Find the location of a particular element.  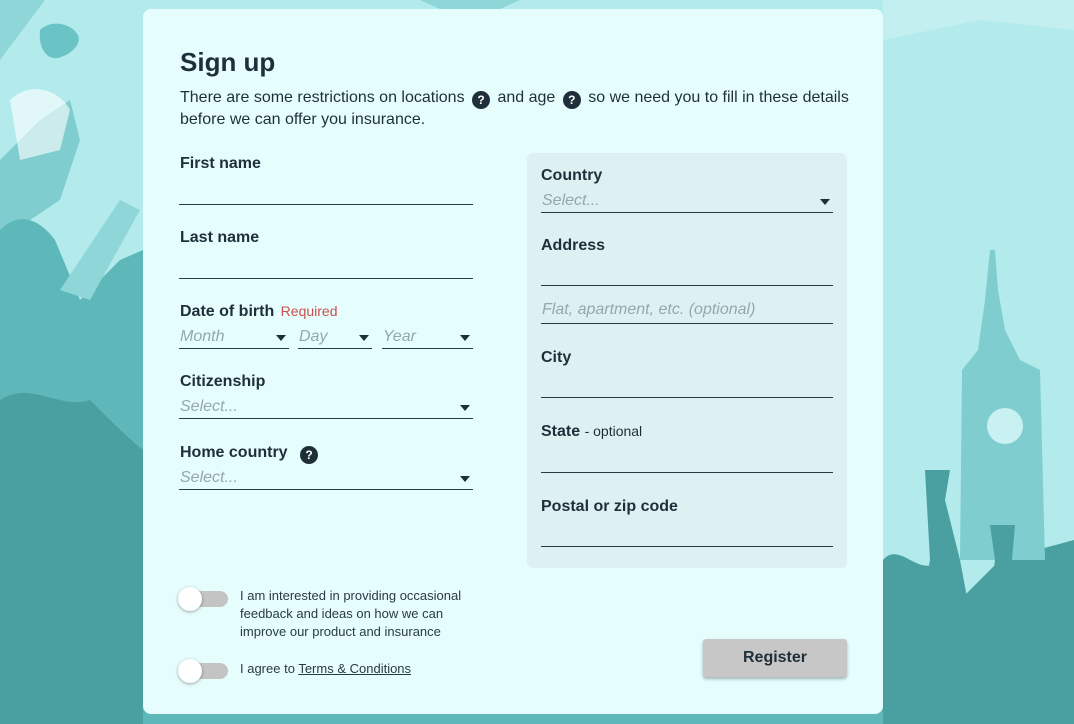

home-country-label: Home country ? is located at coordinates (250, 454).